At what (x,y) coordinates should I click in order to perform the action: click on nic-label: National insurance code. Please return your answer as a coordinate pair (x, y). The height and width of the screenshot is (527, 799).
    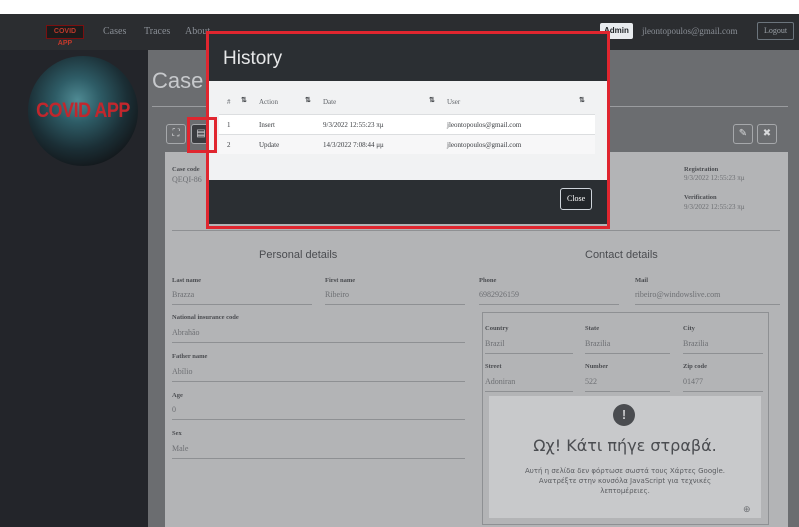
    Looking at the image, I should click on (205, 317).